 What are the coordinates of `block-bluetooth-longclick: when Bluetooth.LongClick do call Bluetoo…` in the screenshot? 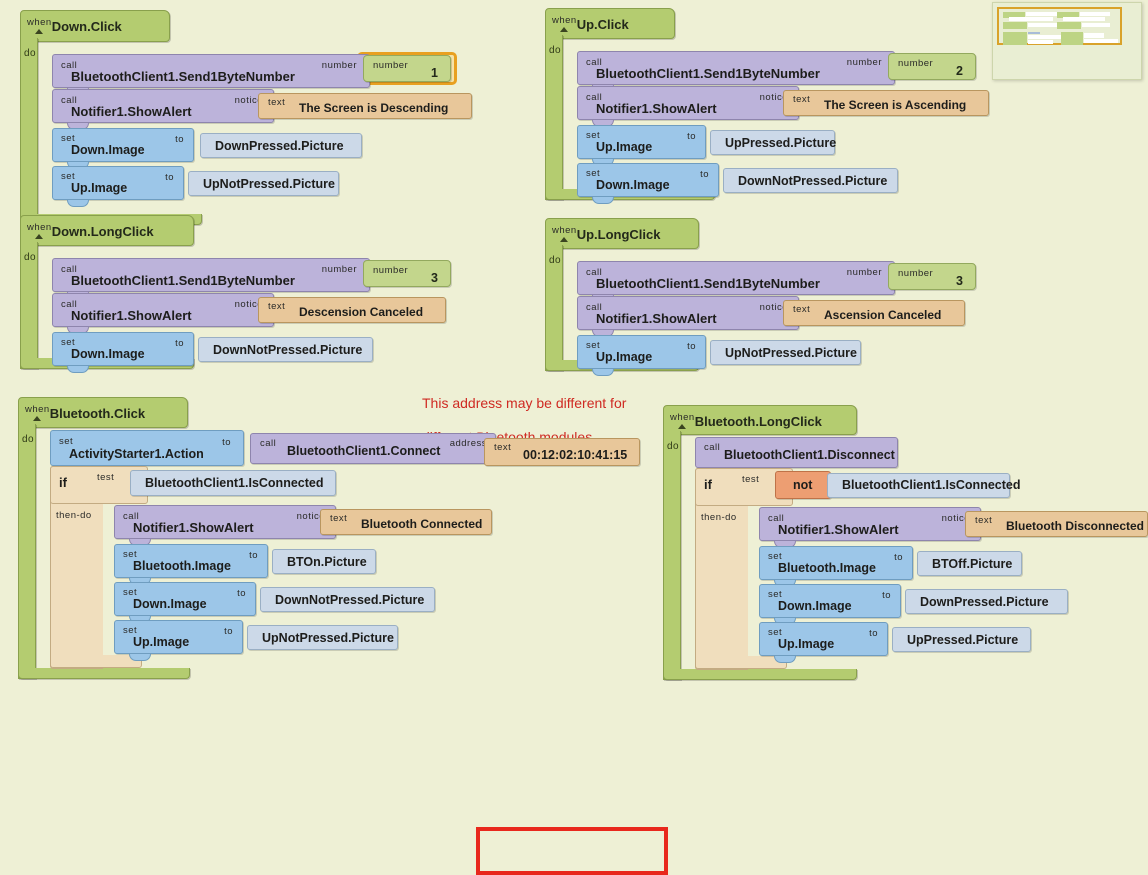 It's located at (905, 542).